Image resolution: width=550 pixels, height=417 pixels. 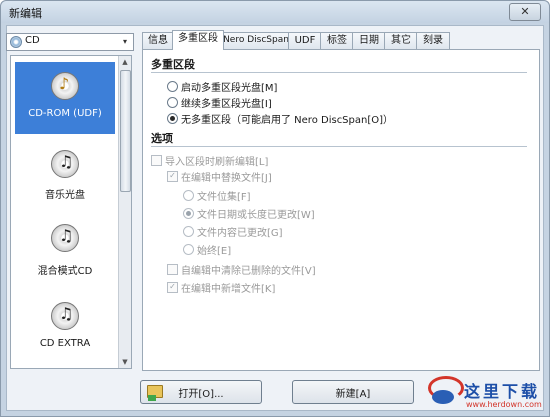 I want to click on watermark-text: 这里下载, so click(x=502, y=391).